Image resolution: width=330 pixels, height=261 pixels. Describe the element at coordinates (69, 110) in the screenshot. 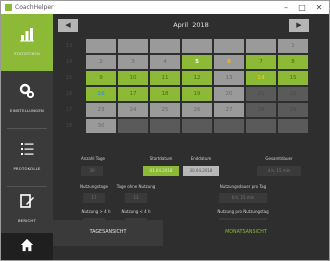

I see `week-number: 17` at that location.